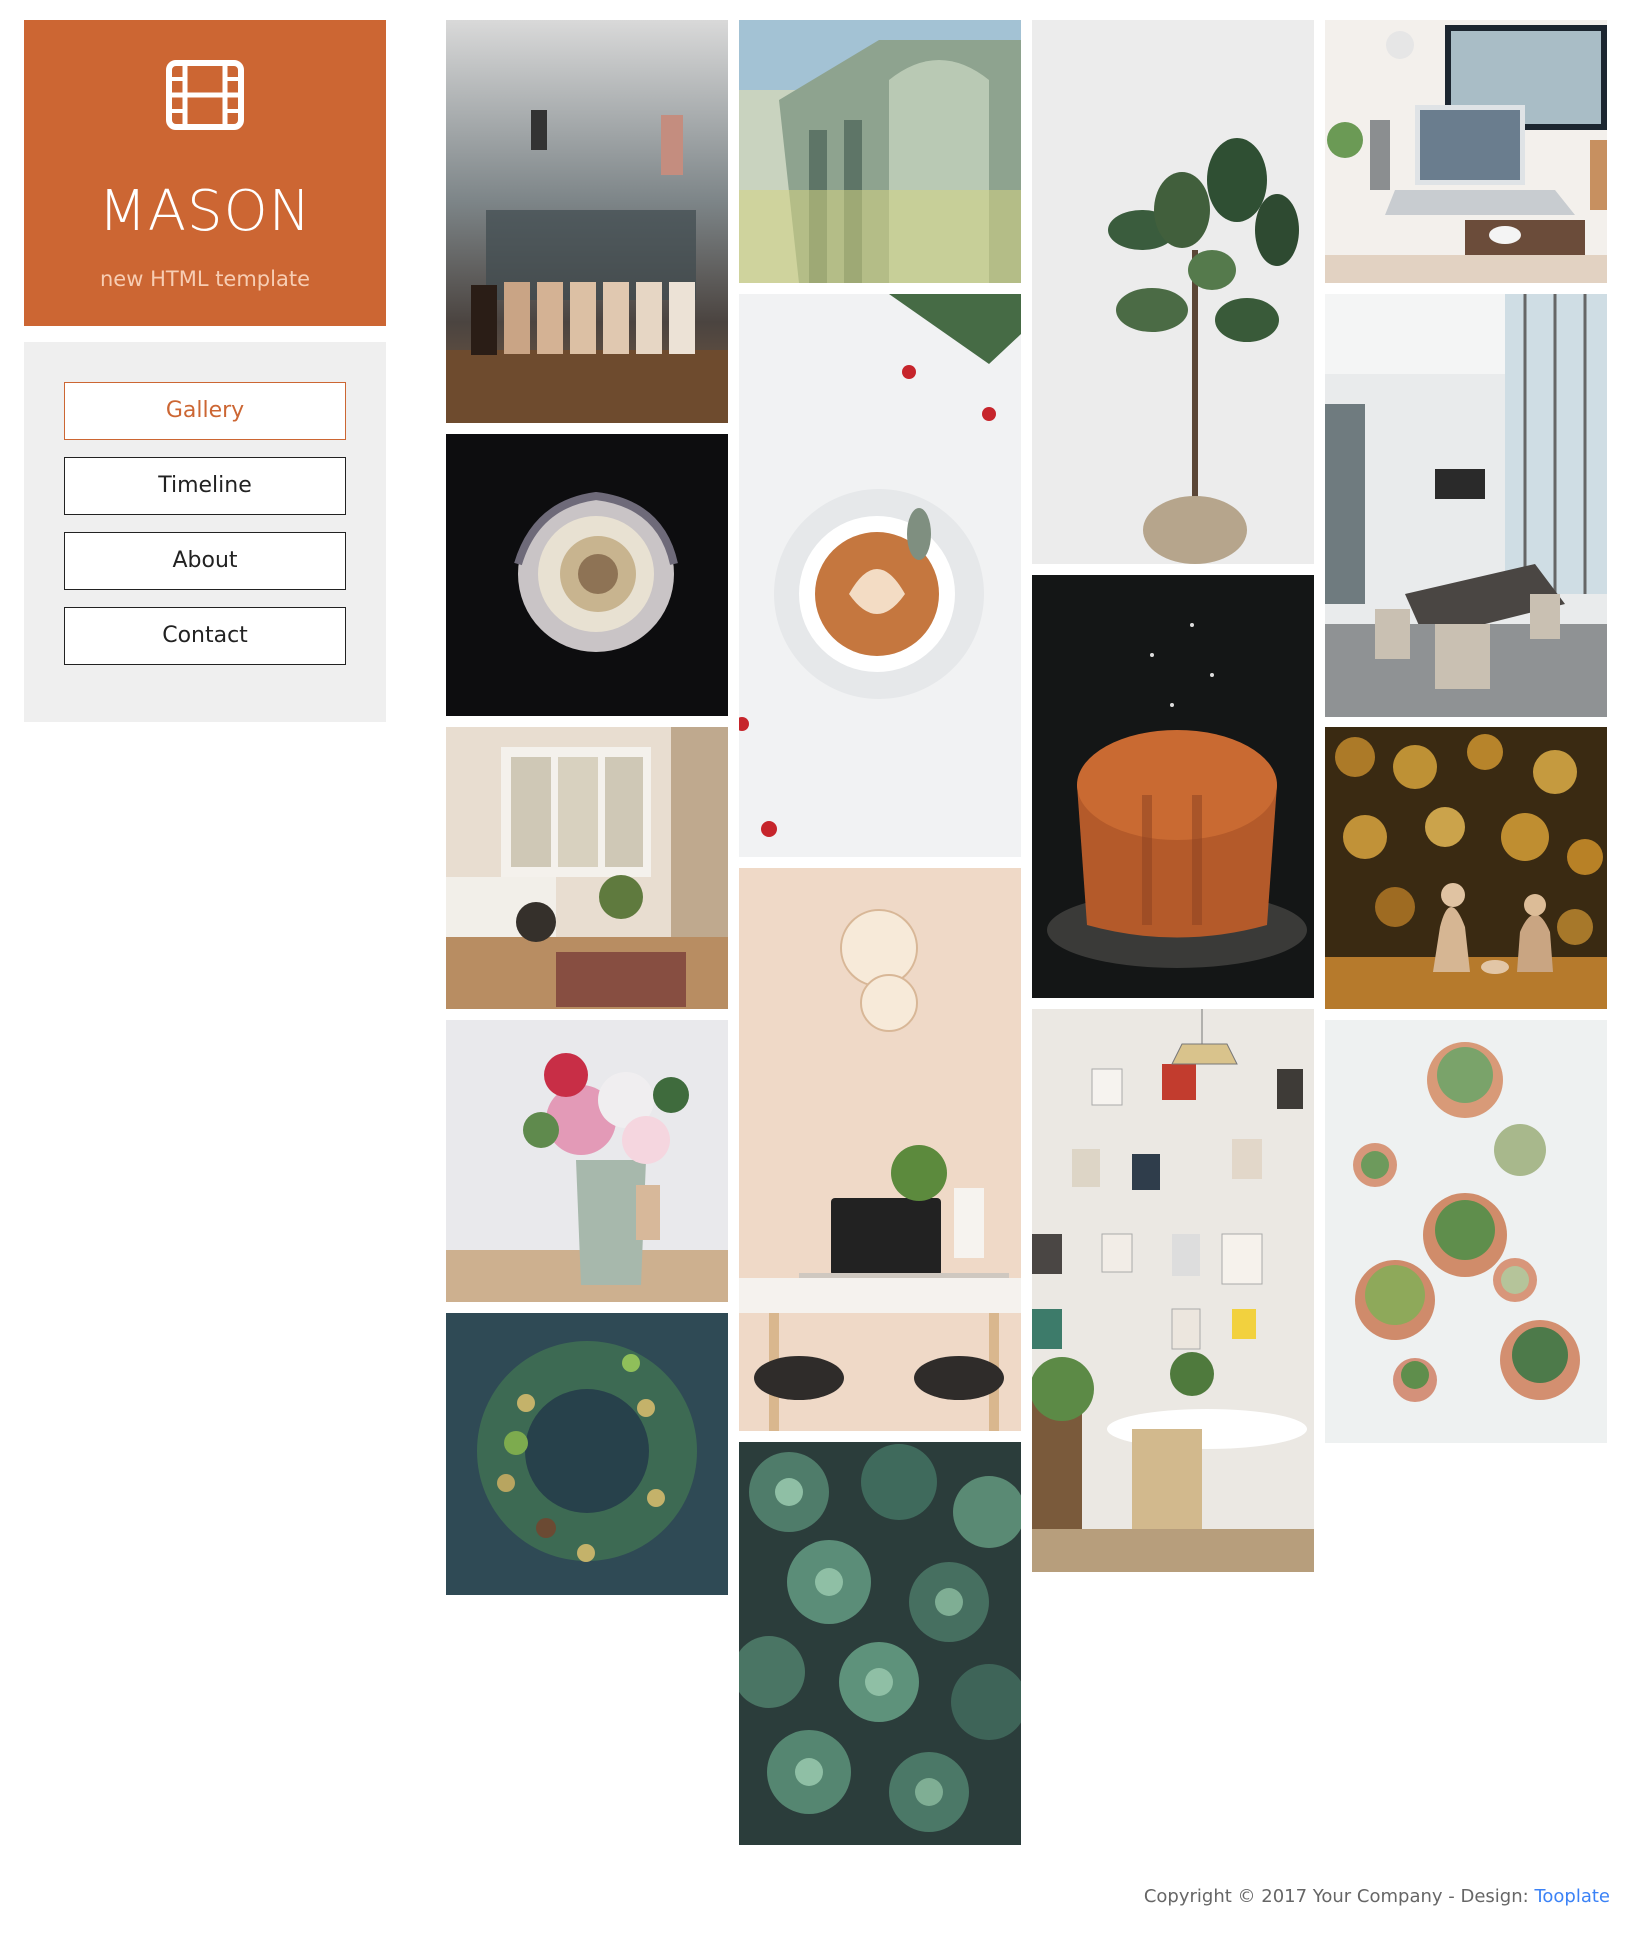 Image resolution: width=1640 pixels, height=1940 pixels. What do you see at coordinates (1173, 292) in the screenshot?
I see `photo-fiddle-leaf-tree` at bounding box center [1173, 292].